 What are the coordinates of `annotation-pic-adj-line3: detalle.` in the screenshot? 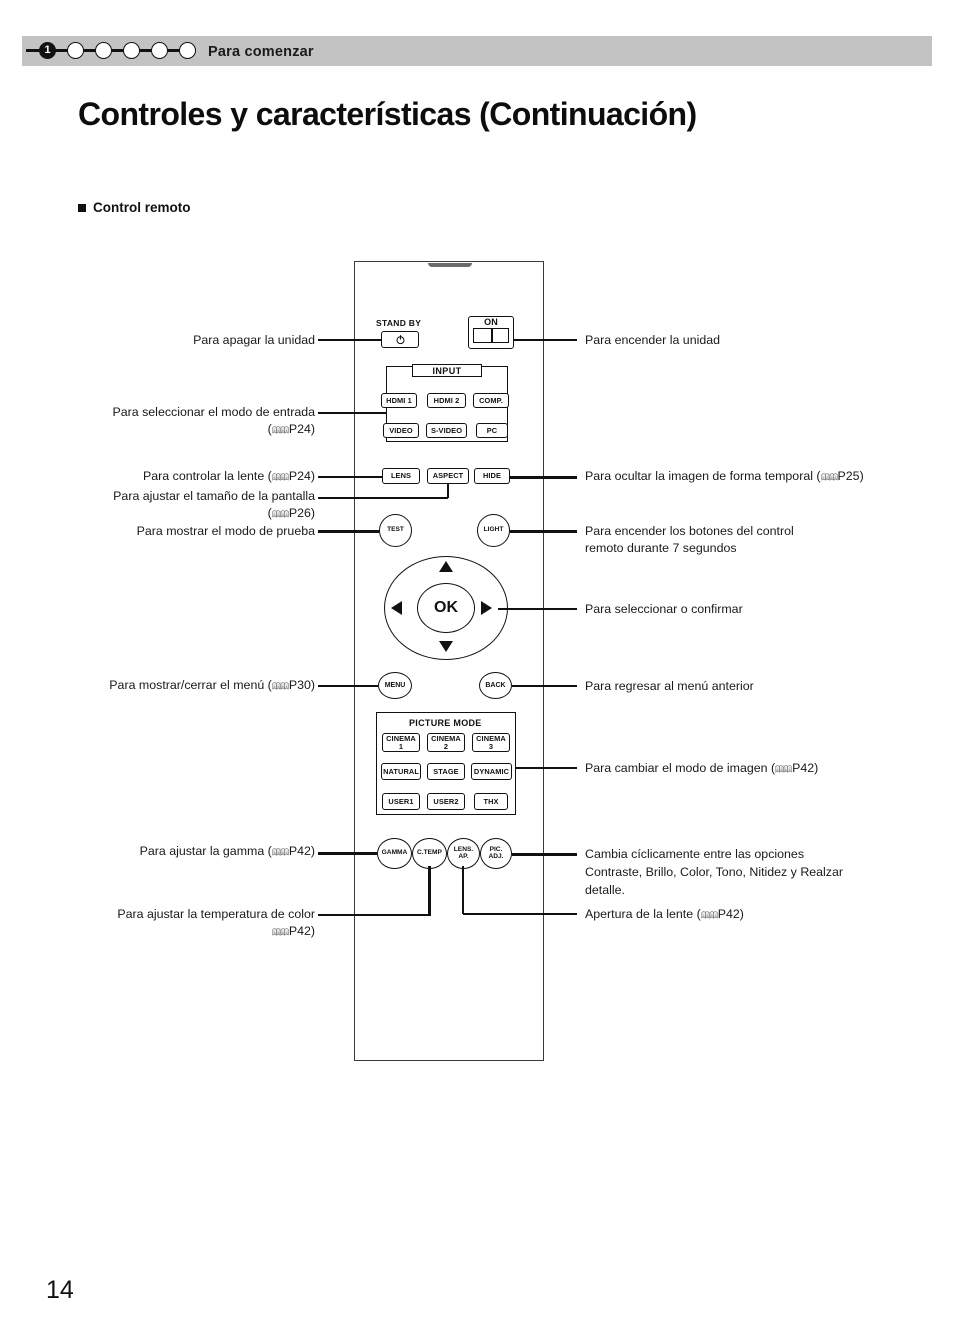 It's located at (605, 890).